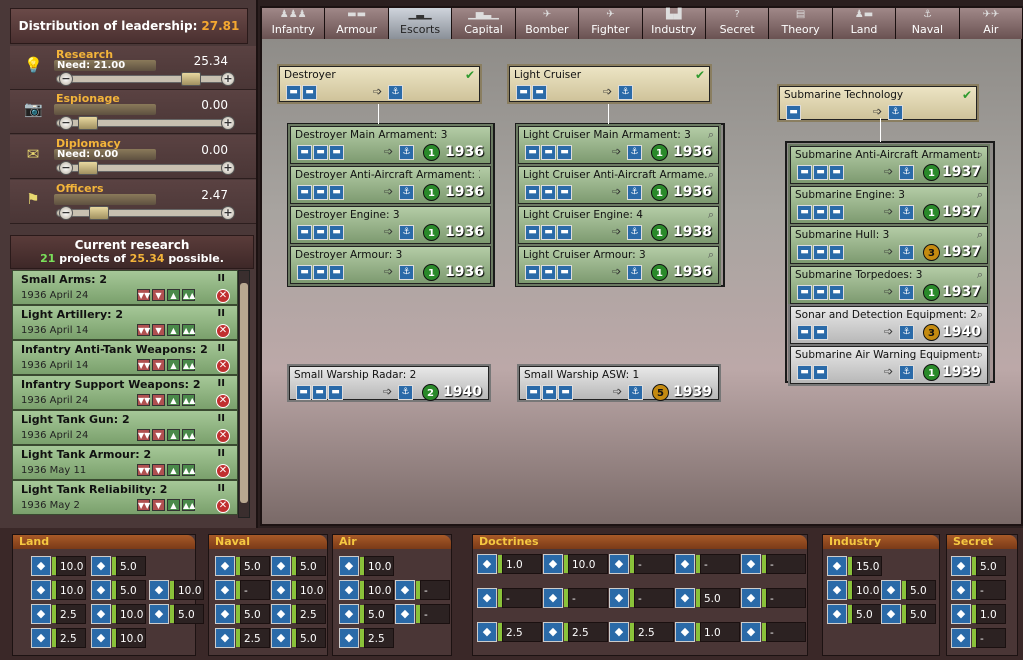  I want to click on research-scrollbar, so click(244, 394).